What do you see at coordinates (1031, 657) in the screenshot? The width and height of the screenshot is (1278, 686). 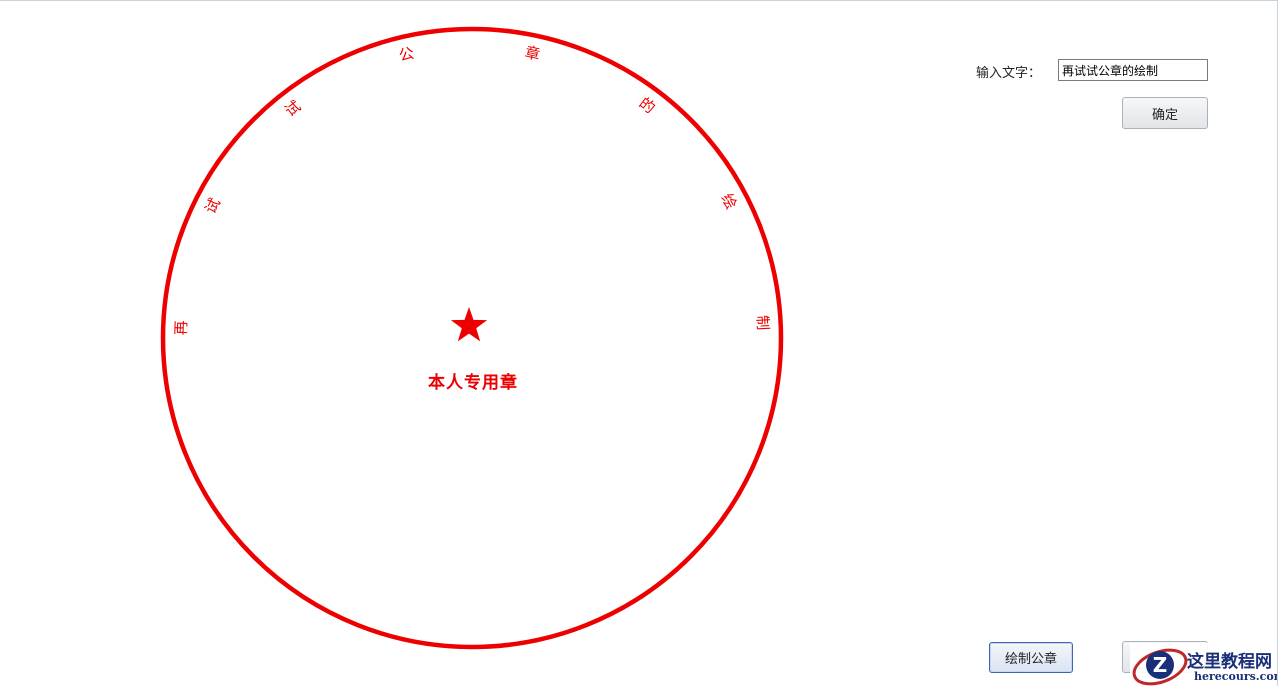 I see `draw-seal-button: 绘制公章` at bounding box center [1031, 657].